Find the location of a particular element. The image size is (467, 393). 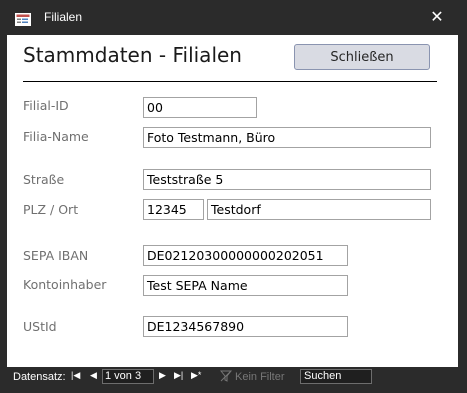

filial-id-field: 00 is located at coordinates (200, 107).